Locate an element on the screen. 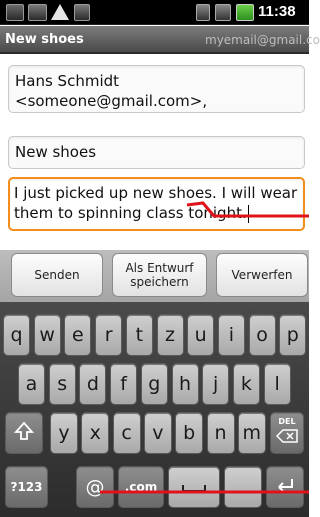 This screenshot has width=320, height=517. key-y: y is located at coordinates (64, 433).